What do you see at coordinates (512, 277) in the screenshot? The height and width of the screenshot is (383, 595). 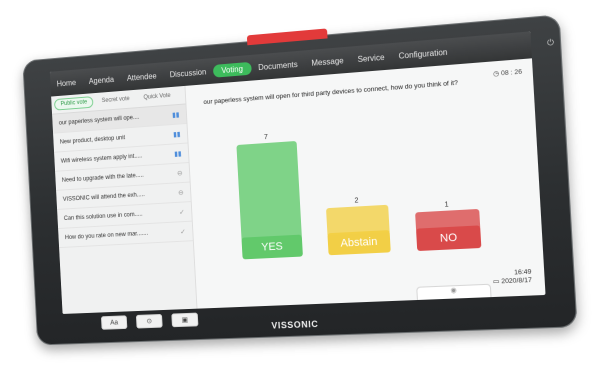 I see `clock: 16:49 ▭ 2020/8/17` at bounding box center [512, 277].